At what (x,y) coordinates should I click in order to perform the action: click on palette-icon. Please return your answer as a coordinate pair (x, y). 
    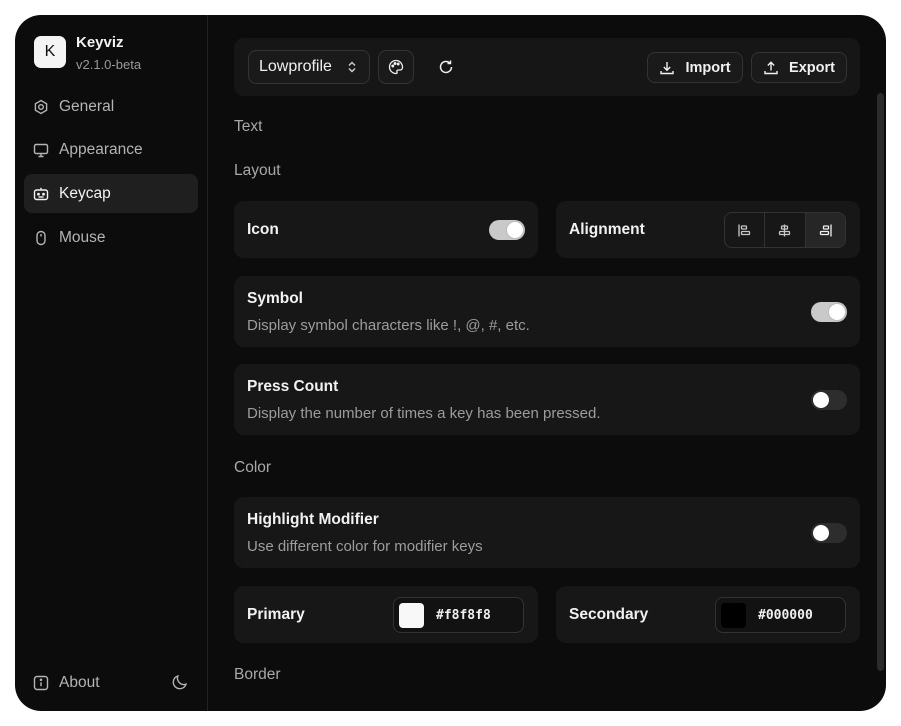
    Looking at the image, I should click on (396, 67).